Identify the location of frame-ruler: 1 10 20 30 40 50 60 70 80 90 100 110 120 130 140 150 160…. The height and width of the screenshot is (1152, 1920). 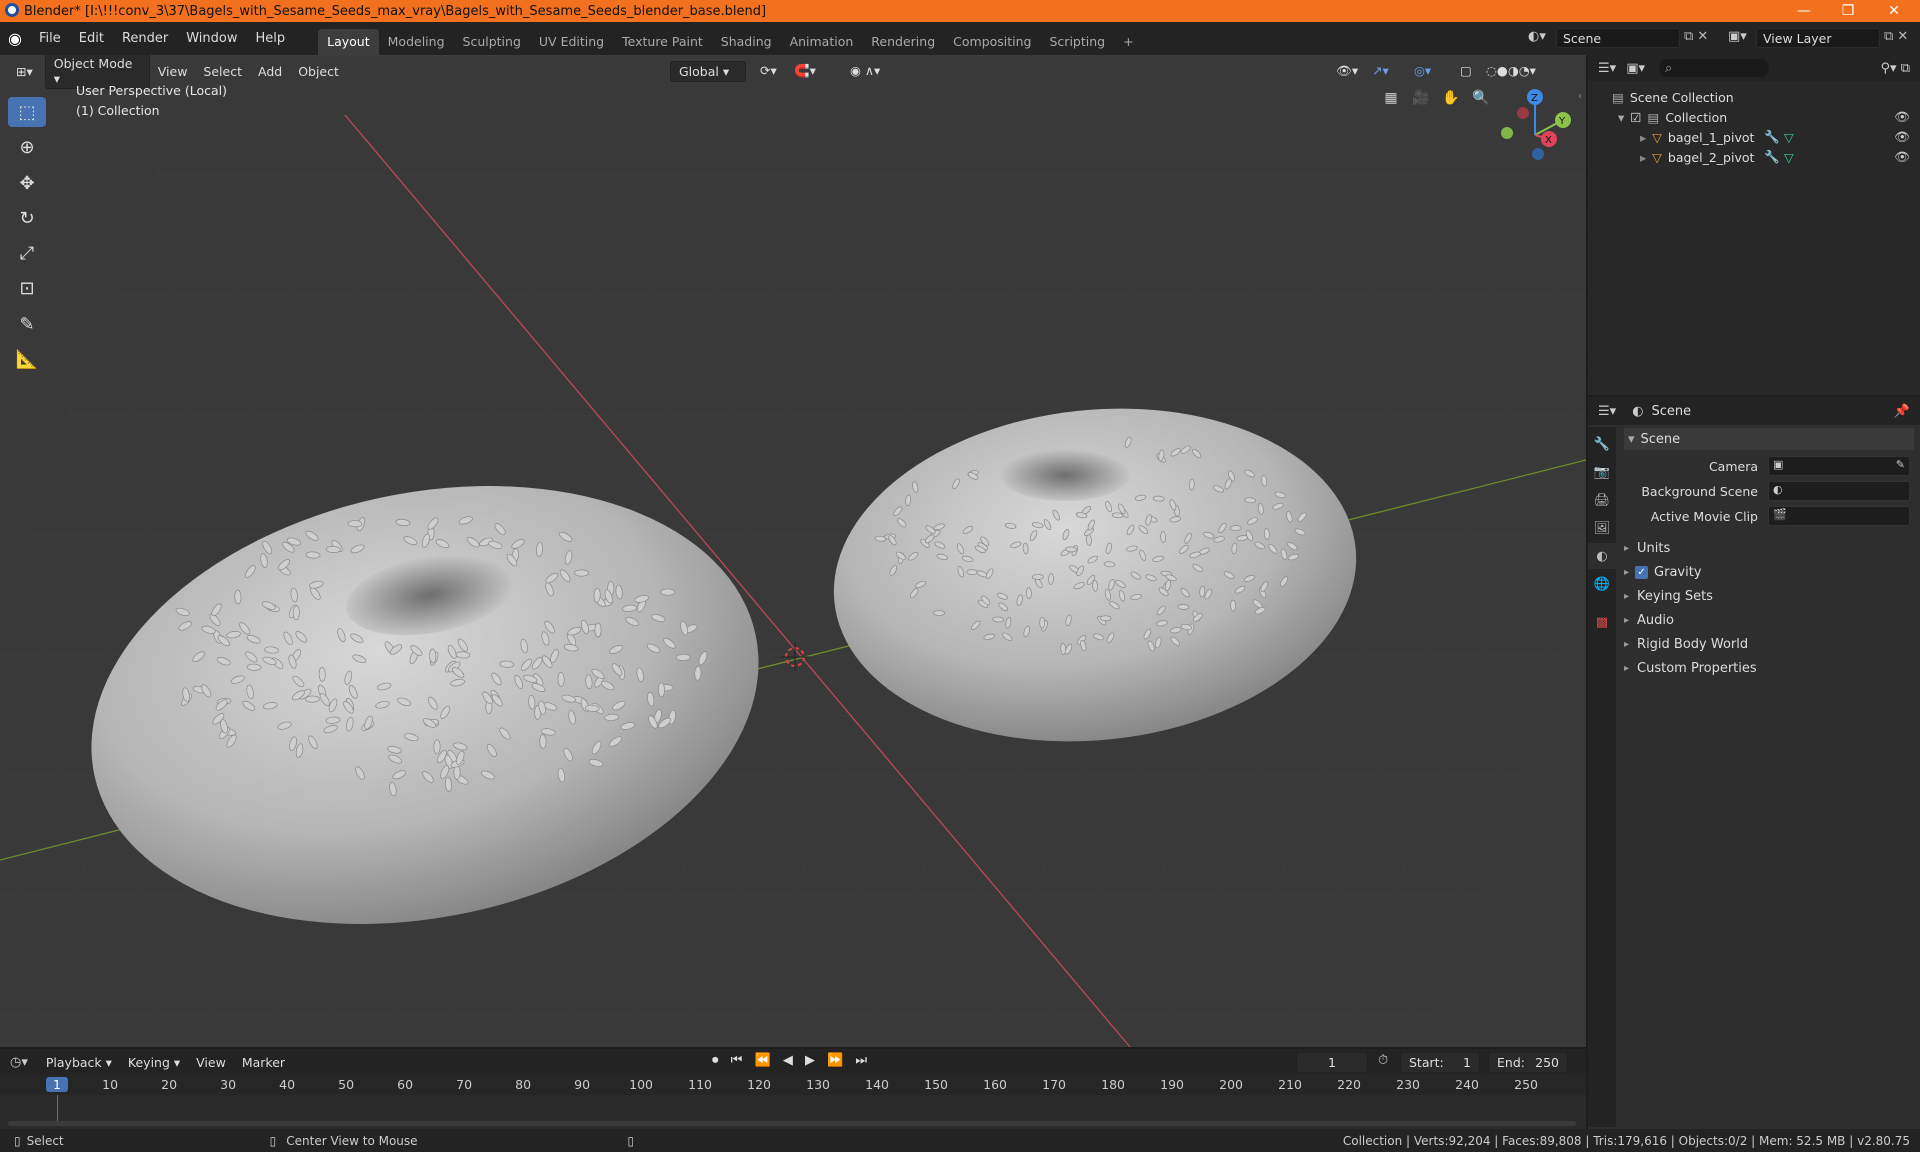
(793, 1085).